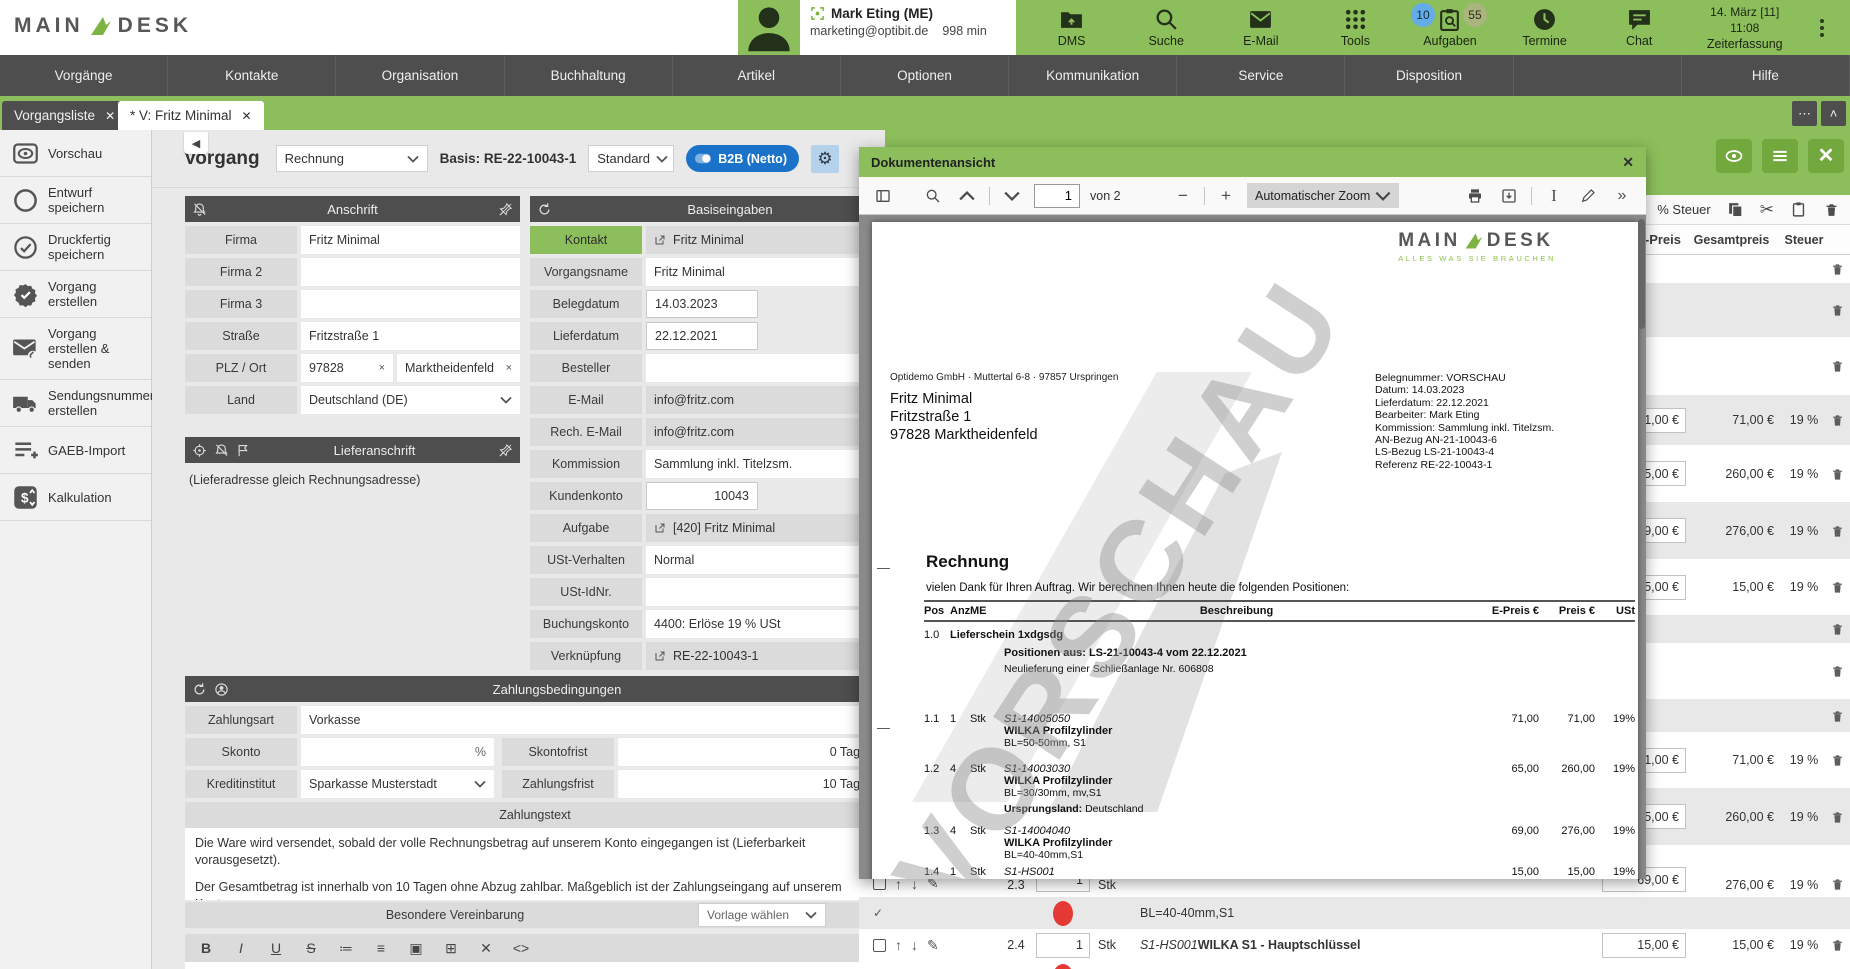 This screenshot has width=1850, height=969. What do you see at coordinates (1012, 196) in the screenshot?
I see `next-page-button` at bounding box center [1012, 196].